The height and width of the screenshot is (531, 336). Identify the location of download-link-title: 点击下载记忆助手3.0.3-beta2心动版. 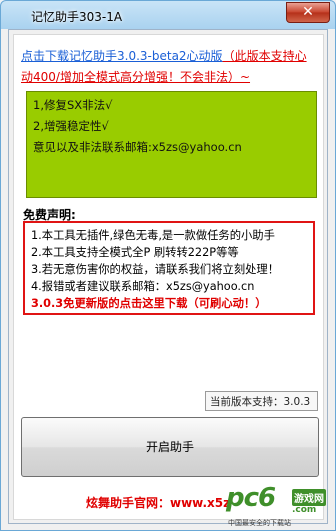
(122, 56).